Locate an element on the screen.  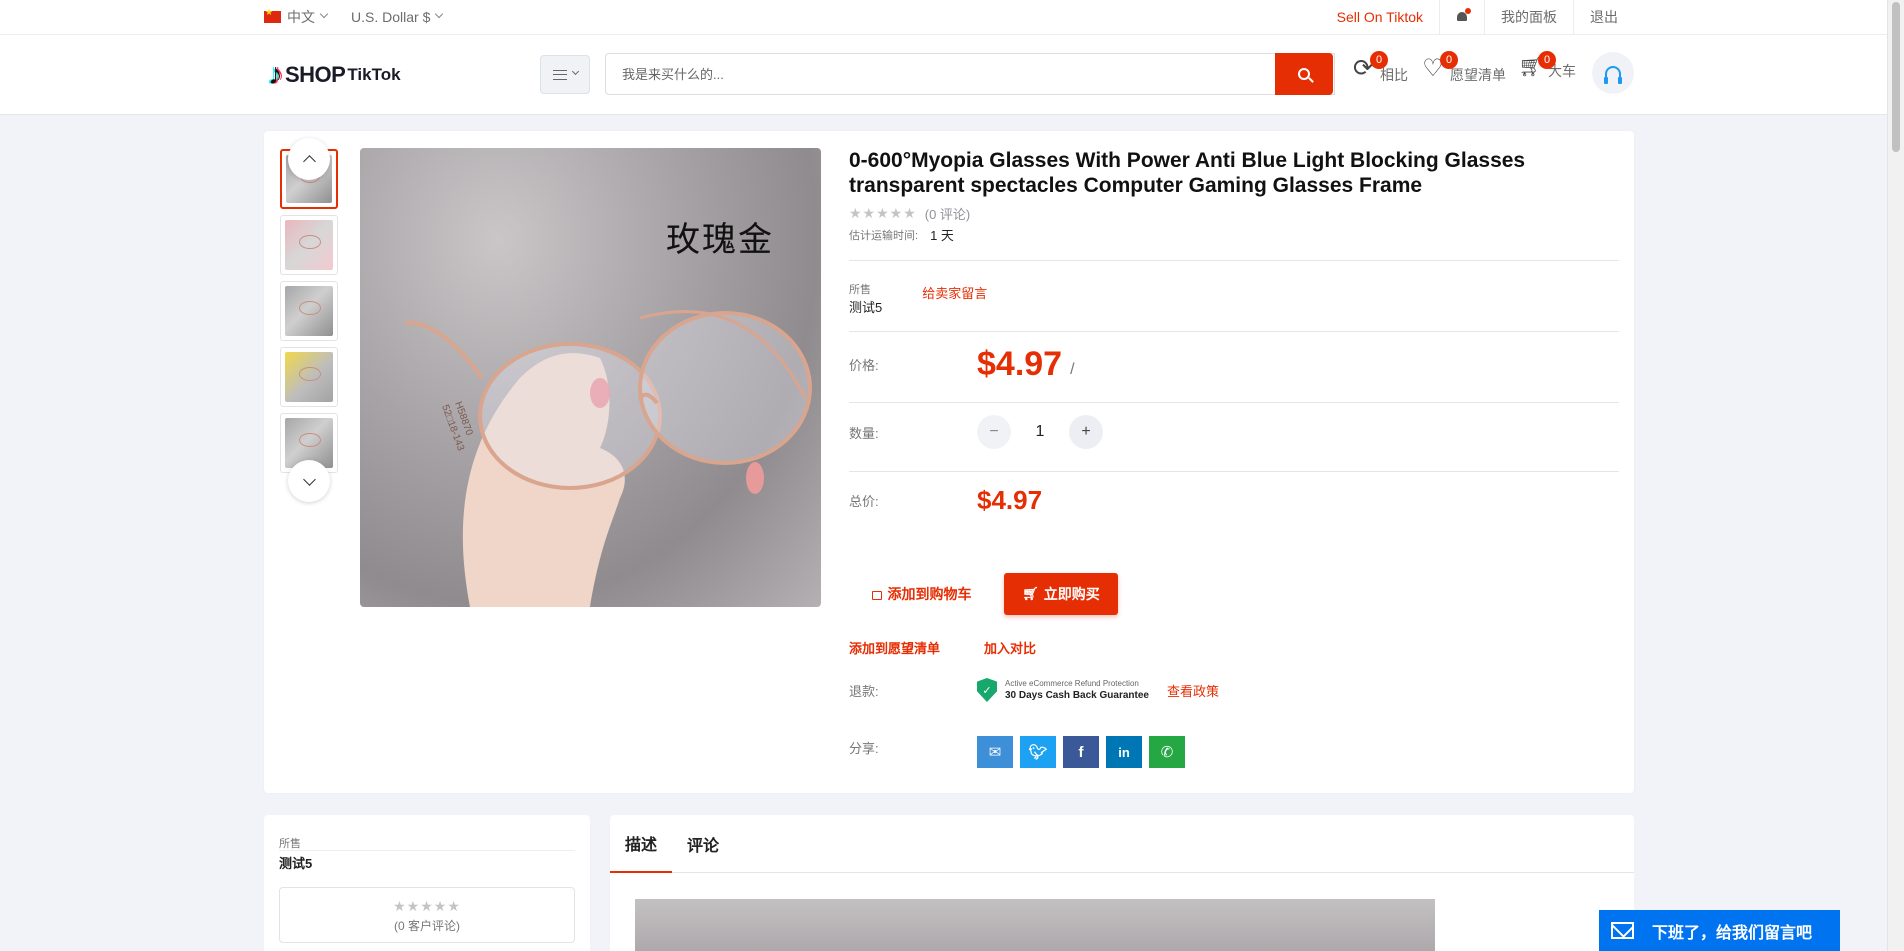
currency-selector: U.S. Dollar $ is located at coordinates (397, 17).